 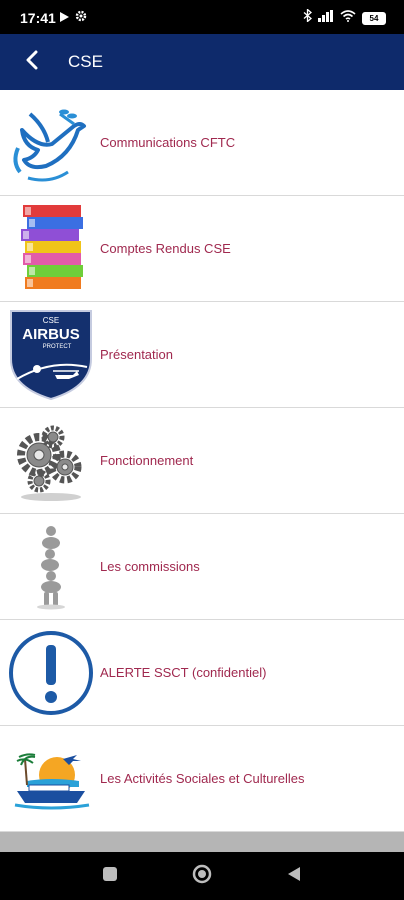 I want to click on status-time: 17:41, so click(x=38, y=18).